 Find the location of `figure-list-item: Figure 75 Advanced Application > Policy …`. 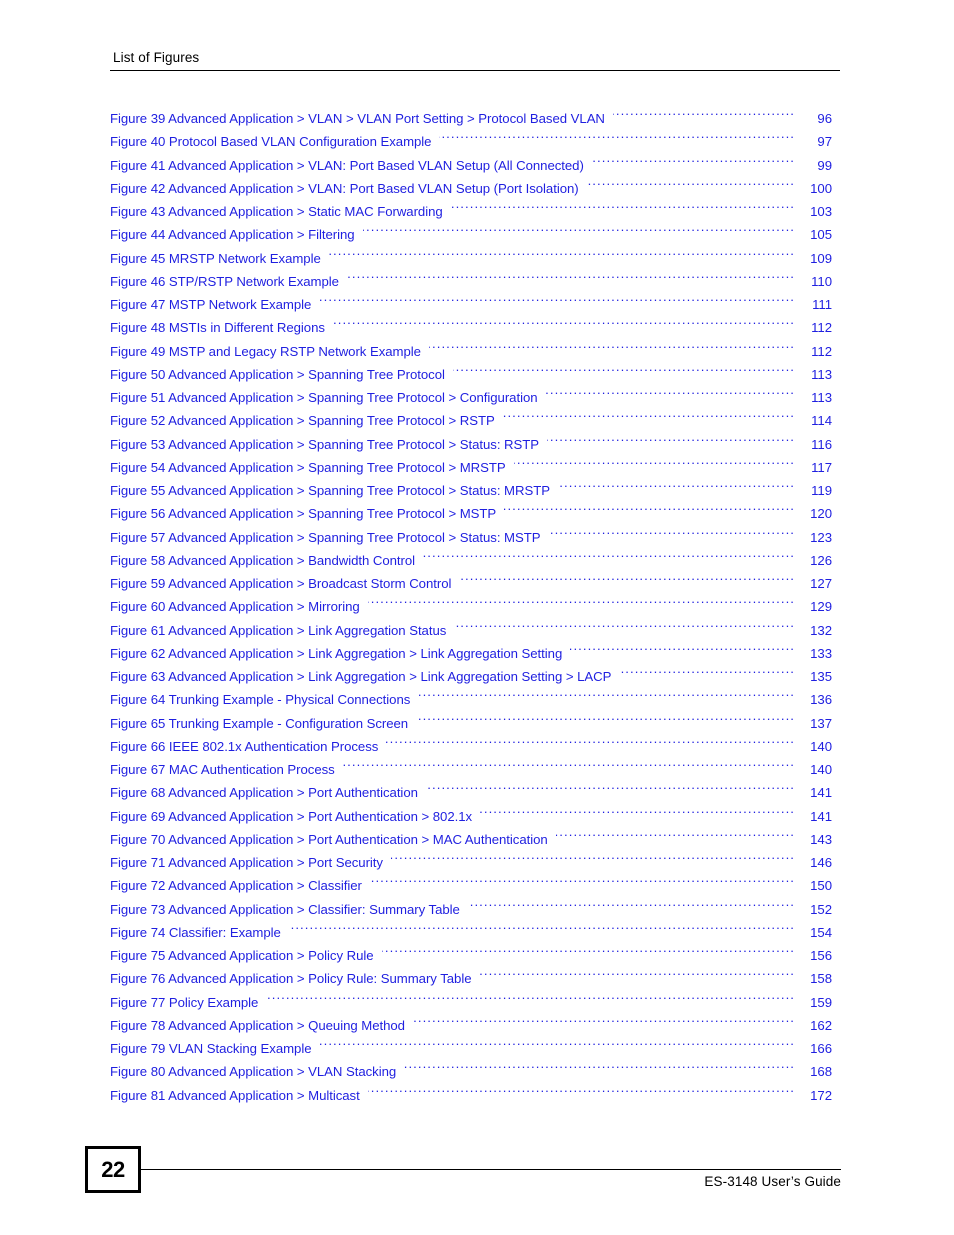

figure-list-item: Figure 75 Advanced Application > Policy … is located at coordinates (471, 955).